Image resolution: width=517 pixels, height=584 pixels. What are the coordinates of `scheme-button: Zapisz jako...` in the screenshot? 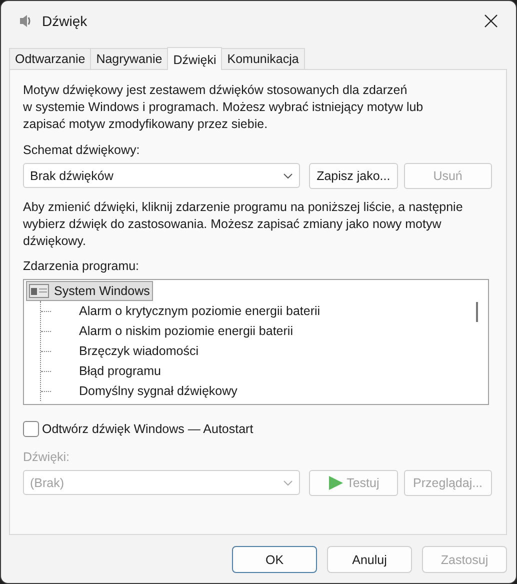 It's located at (353, 176).